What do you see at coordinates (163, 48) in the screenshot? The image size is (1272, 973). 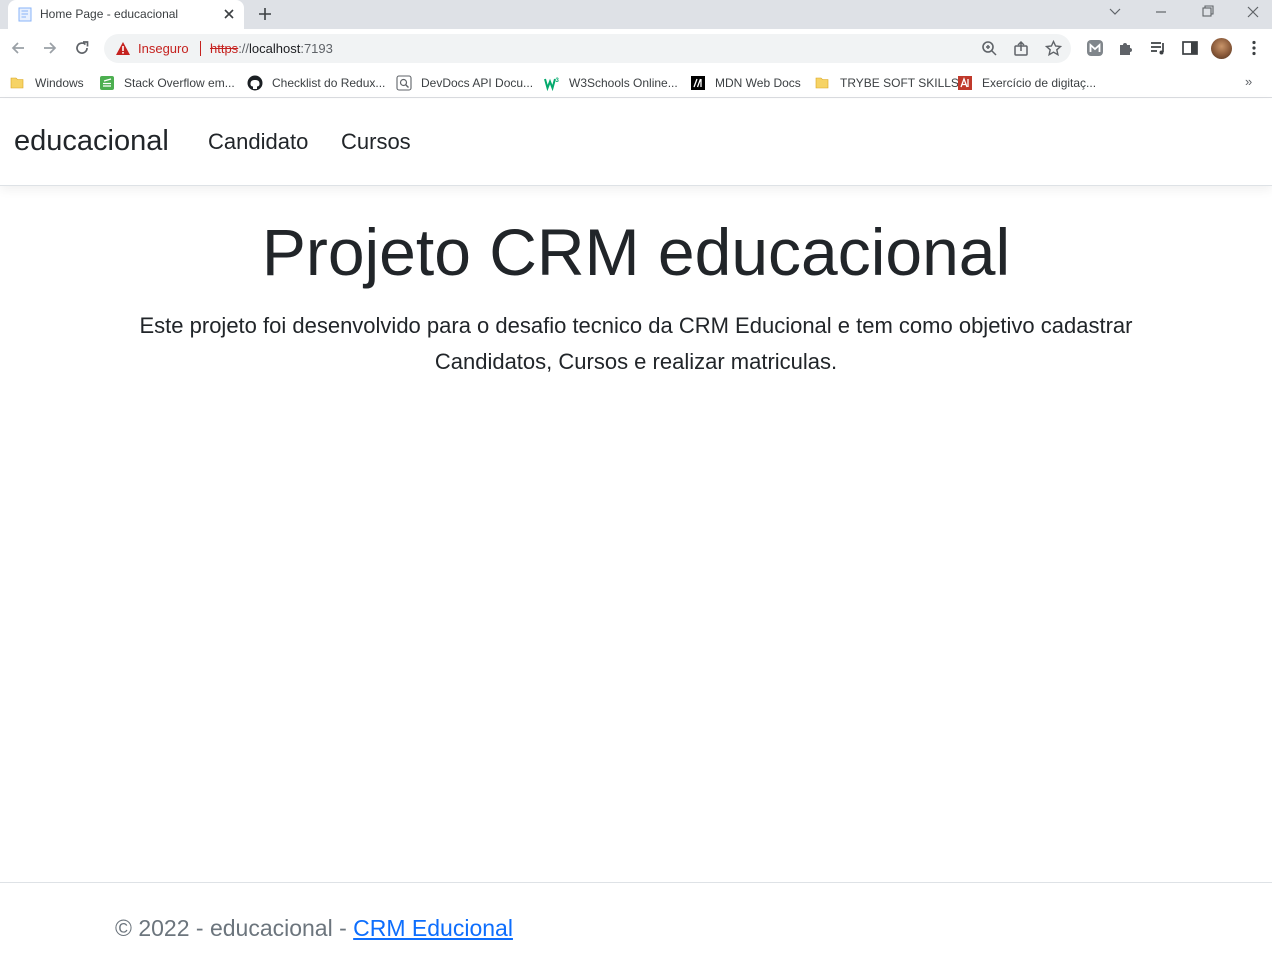 I see `security-label: Inseguro` at bounding box center [163, 48].